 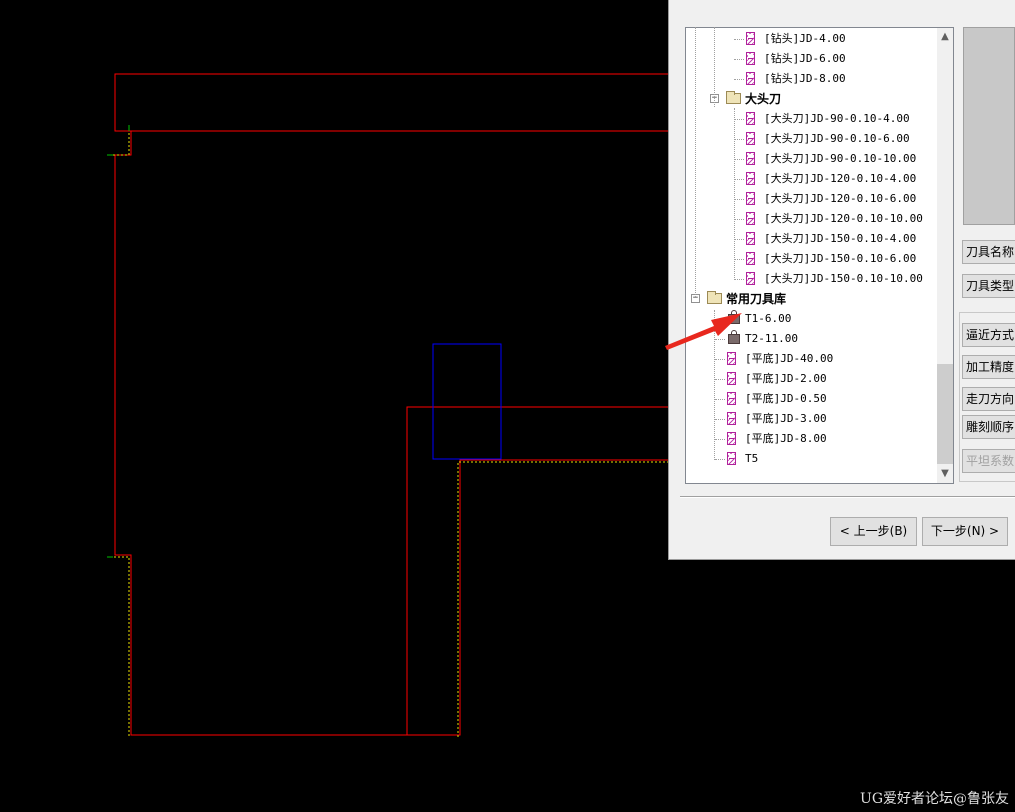 What do you see at coordinates (467, 401) in the screenshot?
I see `selection-rectangle` at bounding box center [467, 401].